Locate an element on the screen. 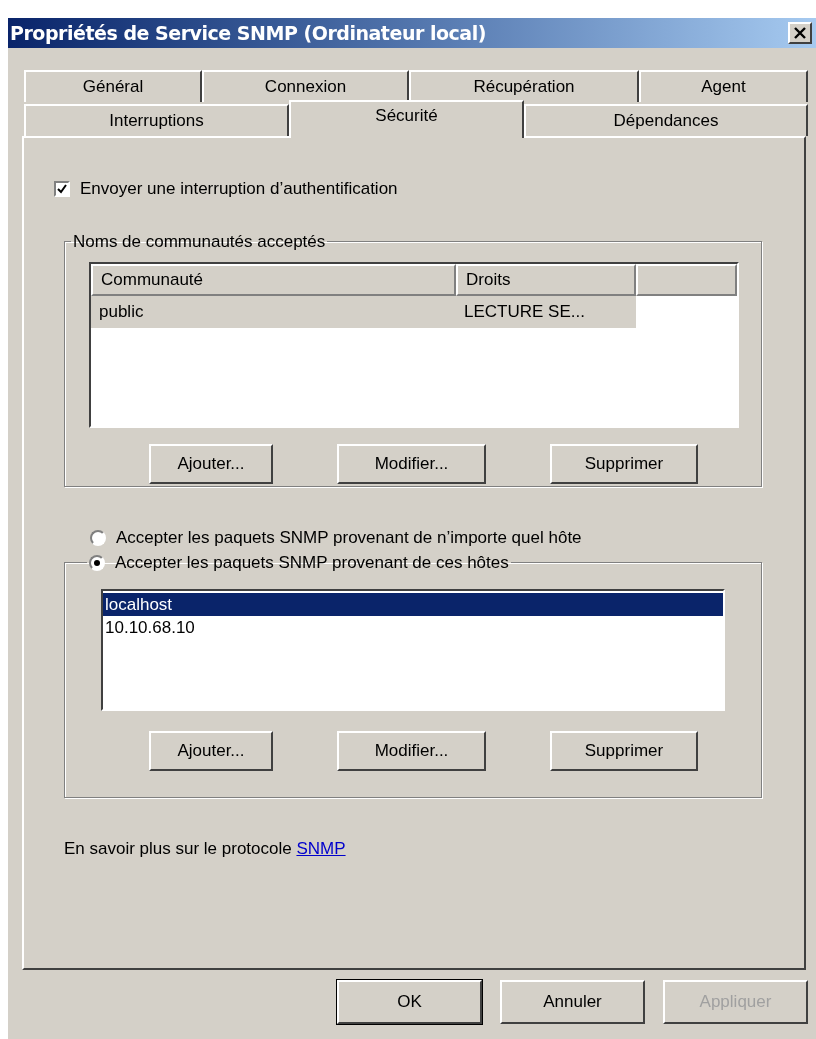  dialog-button: OK is located at coordinates (409, 1002).